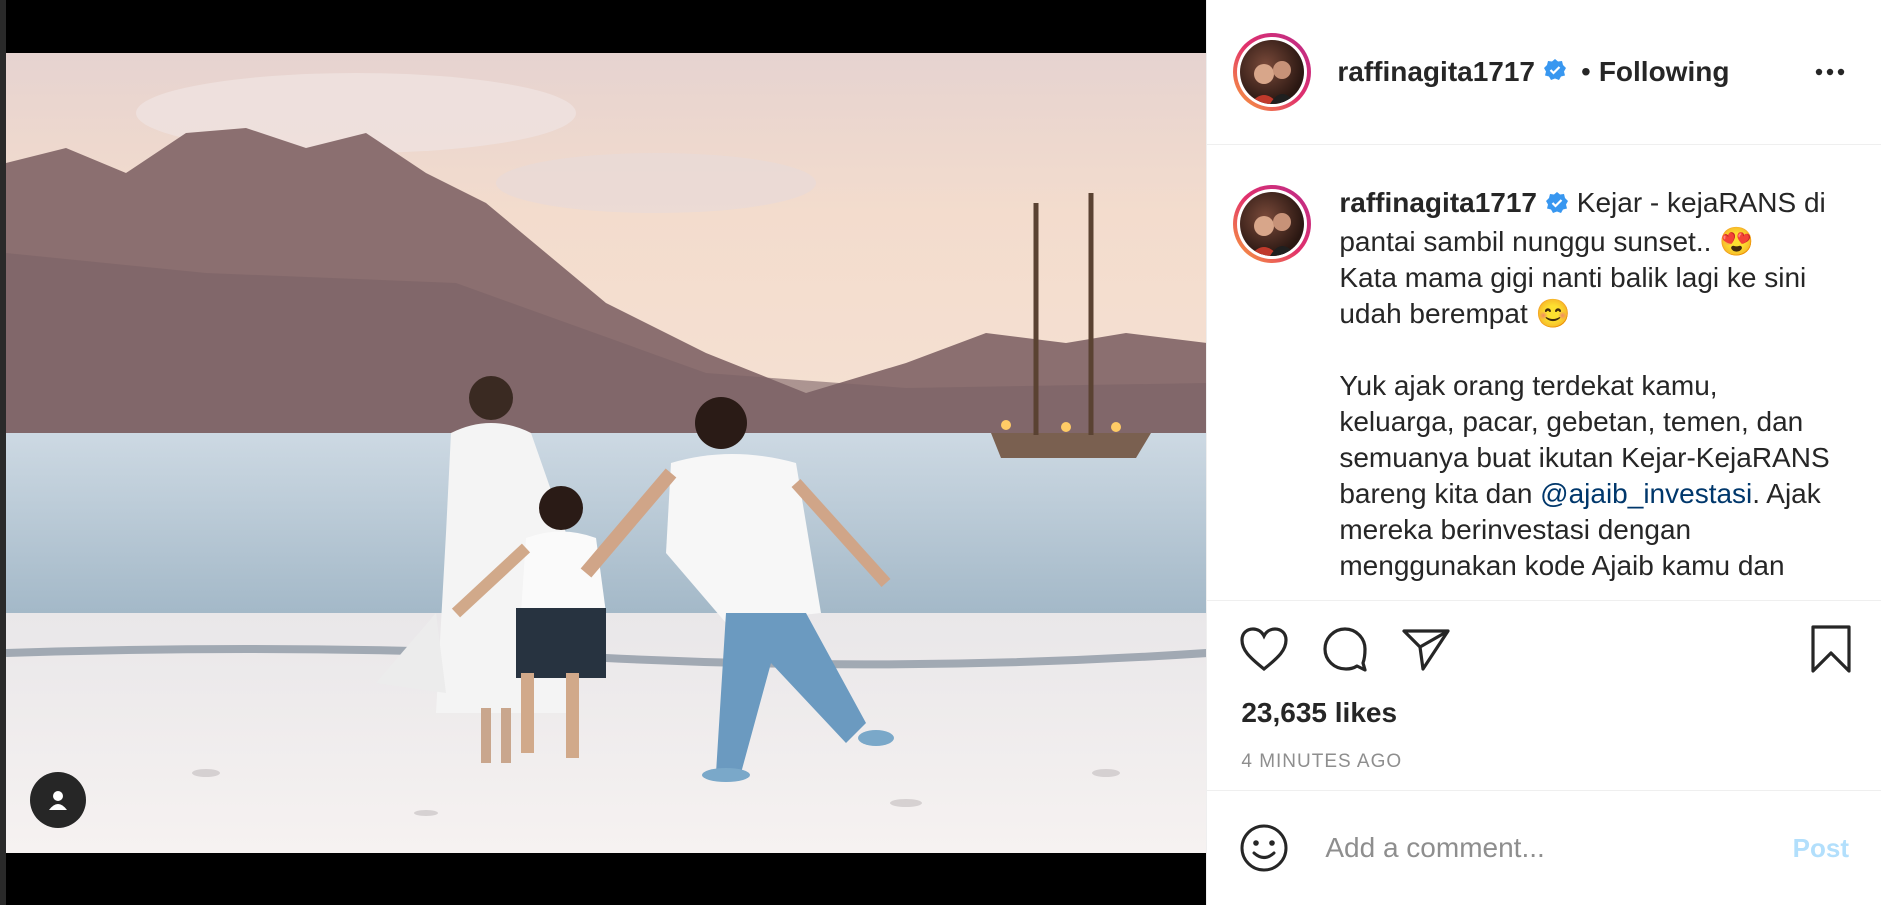 This screenshot has width=1881, height=905. Describe the element at coordinates (1438, 202) in the screenshot. I see `caption-username: raffinagita1717` at that location.